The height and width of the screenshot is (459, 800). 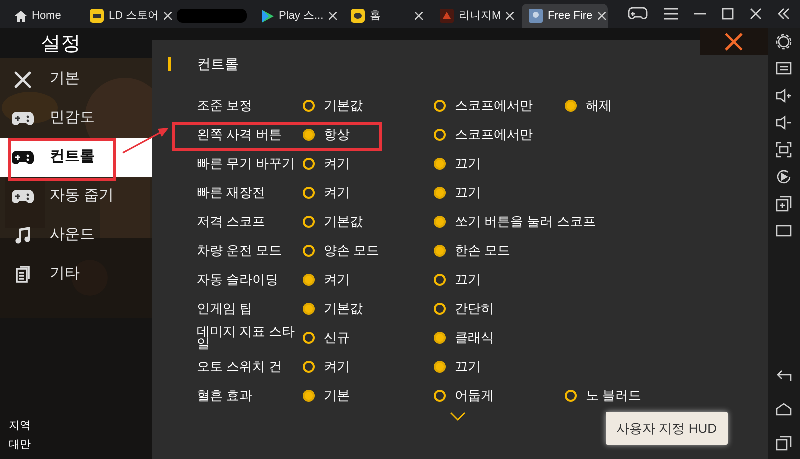 I want to click on setting-label: 데미지 지표 스타일, so click(x=246, y=338).